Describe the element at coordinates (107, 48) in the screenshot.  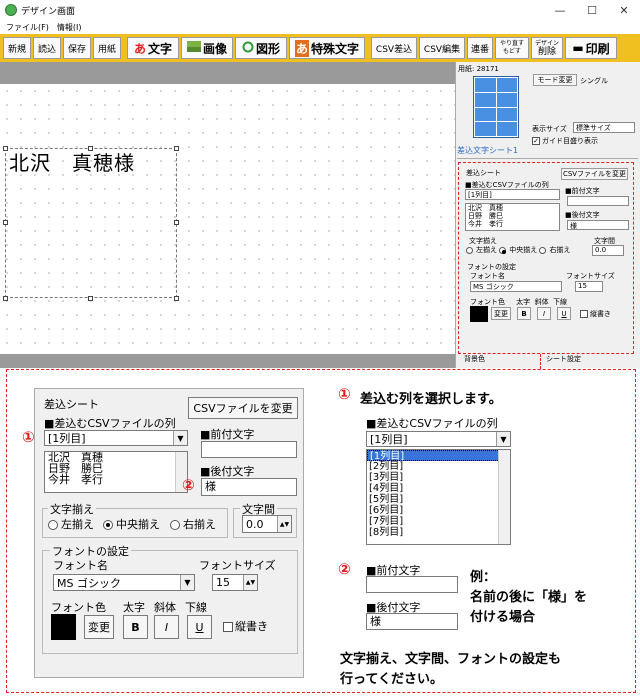
I see `paper-button: 用紙` at that location.